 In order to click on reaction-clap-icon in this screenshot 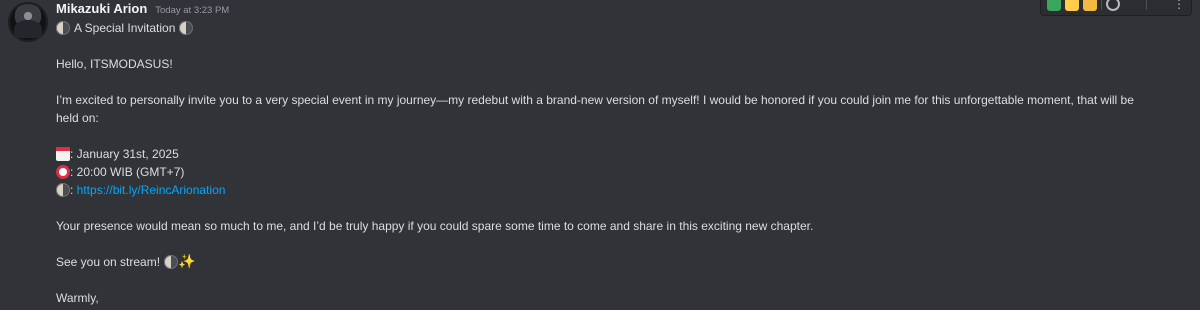, I will do `click(1090, 5)`.